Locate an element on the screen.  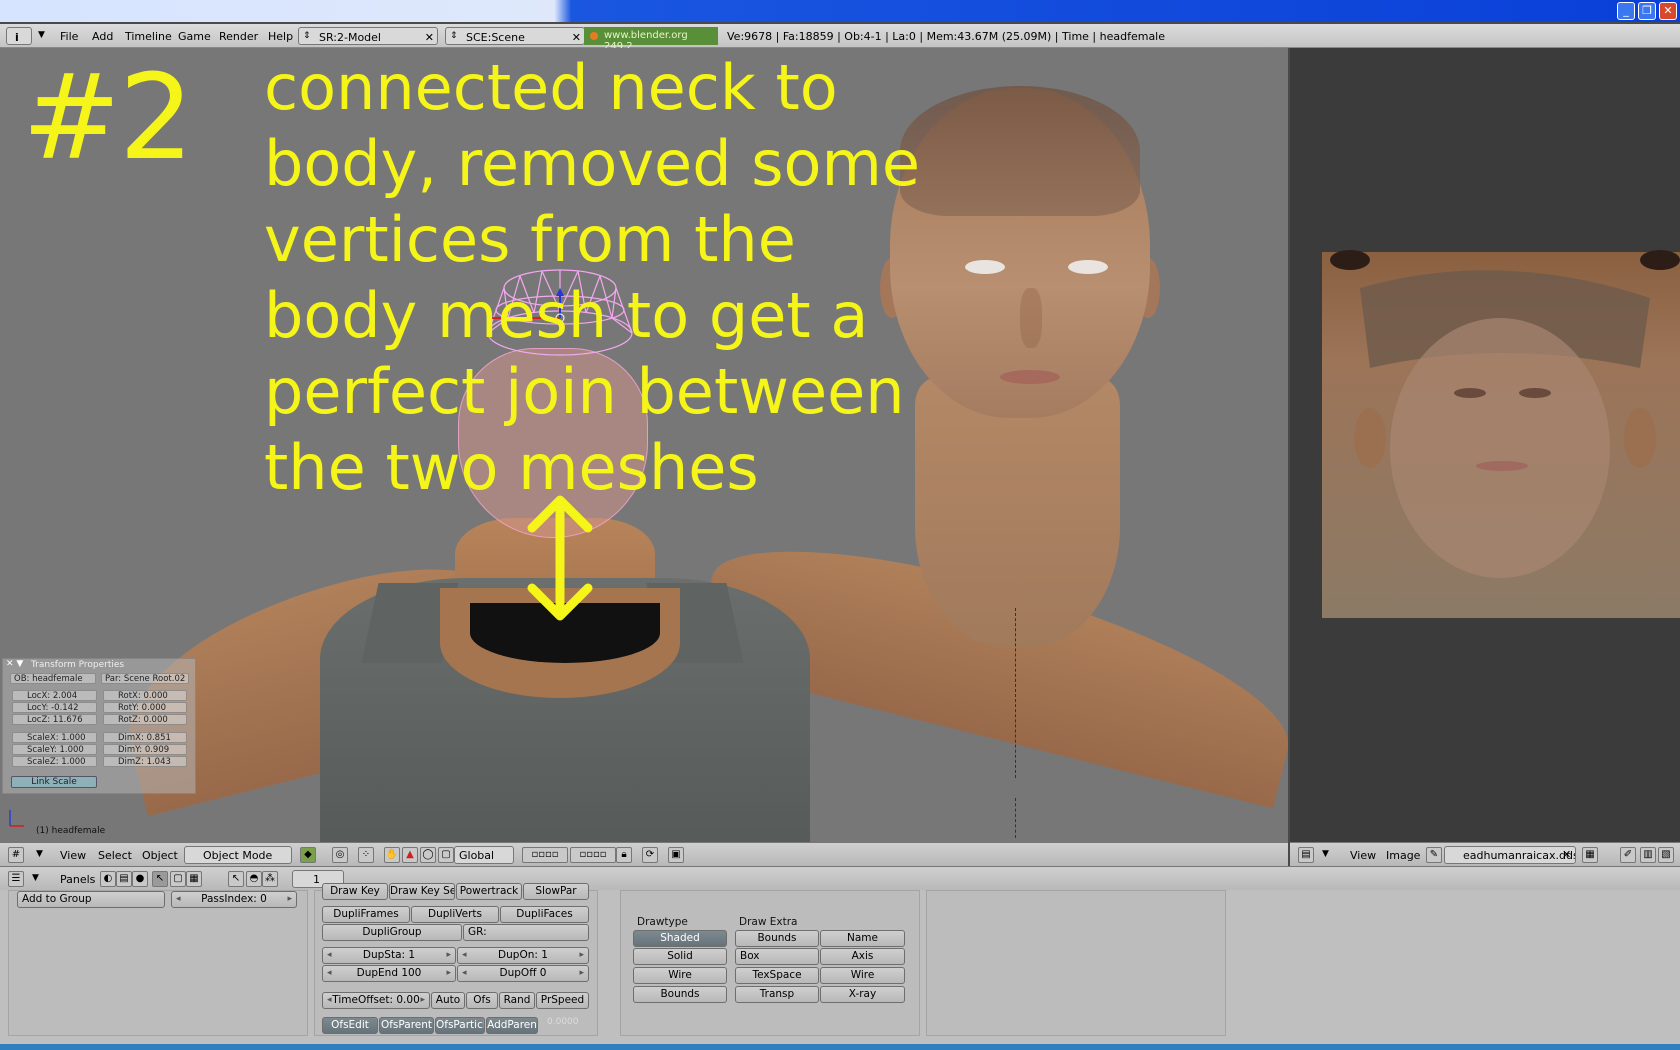
scene-selector: ⇕ SCE:Scene ✕ is located at coordinates (515, 36).